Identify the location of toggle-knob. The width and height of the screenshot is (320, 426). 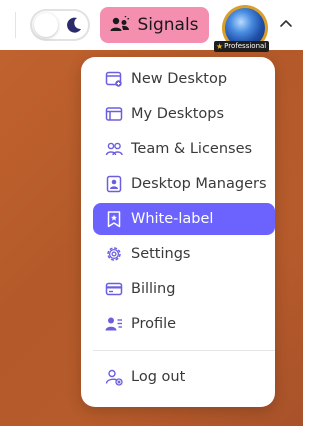
(46, 25).